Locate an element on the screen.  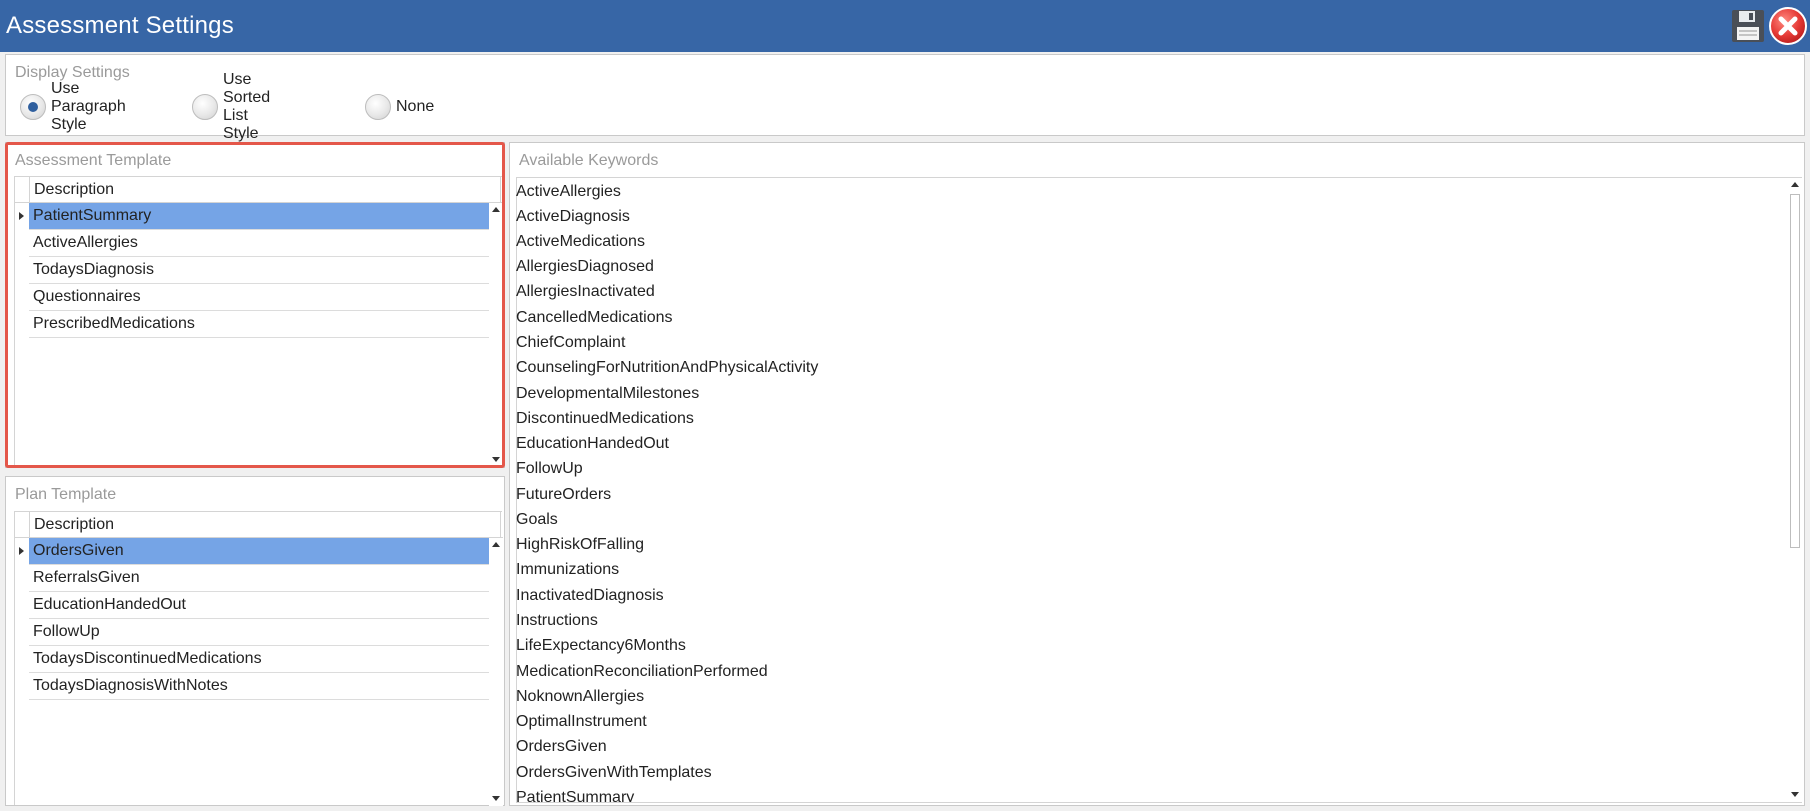
assessment-template-label: Assessment Template is located at coordinates (93, 160).